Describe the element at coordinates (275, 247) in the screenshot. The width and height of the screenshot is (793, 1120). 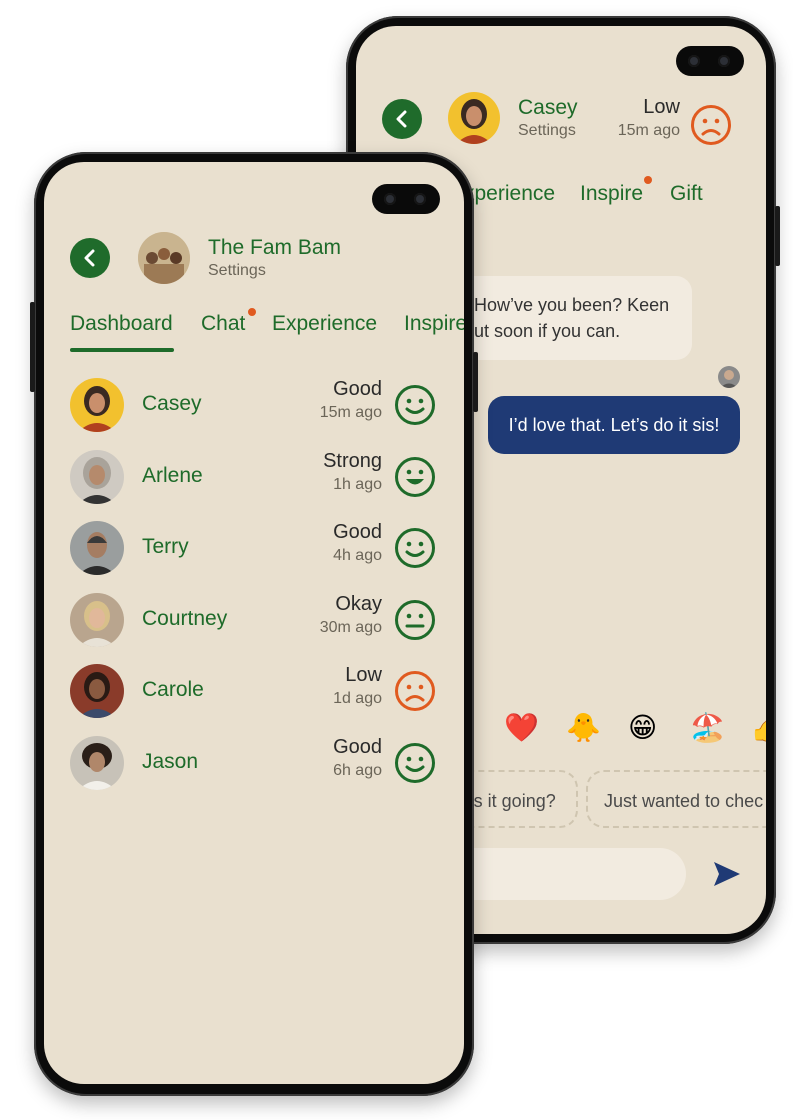
I see `group-title: The Fam Bam` at that location.